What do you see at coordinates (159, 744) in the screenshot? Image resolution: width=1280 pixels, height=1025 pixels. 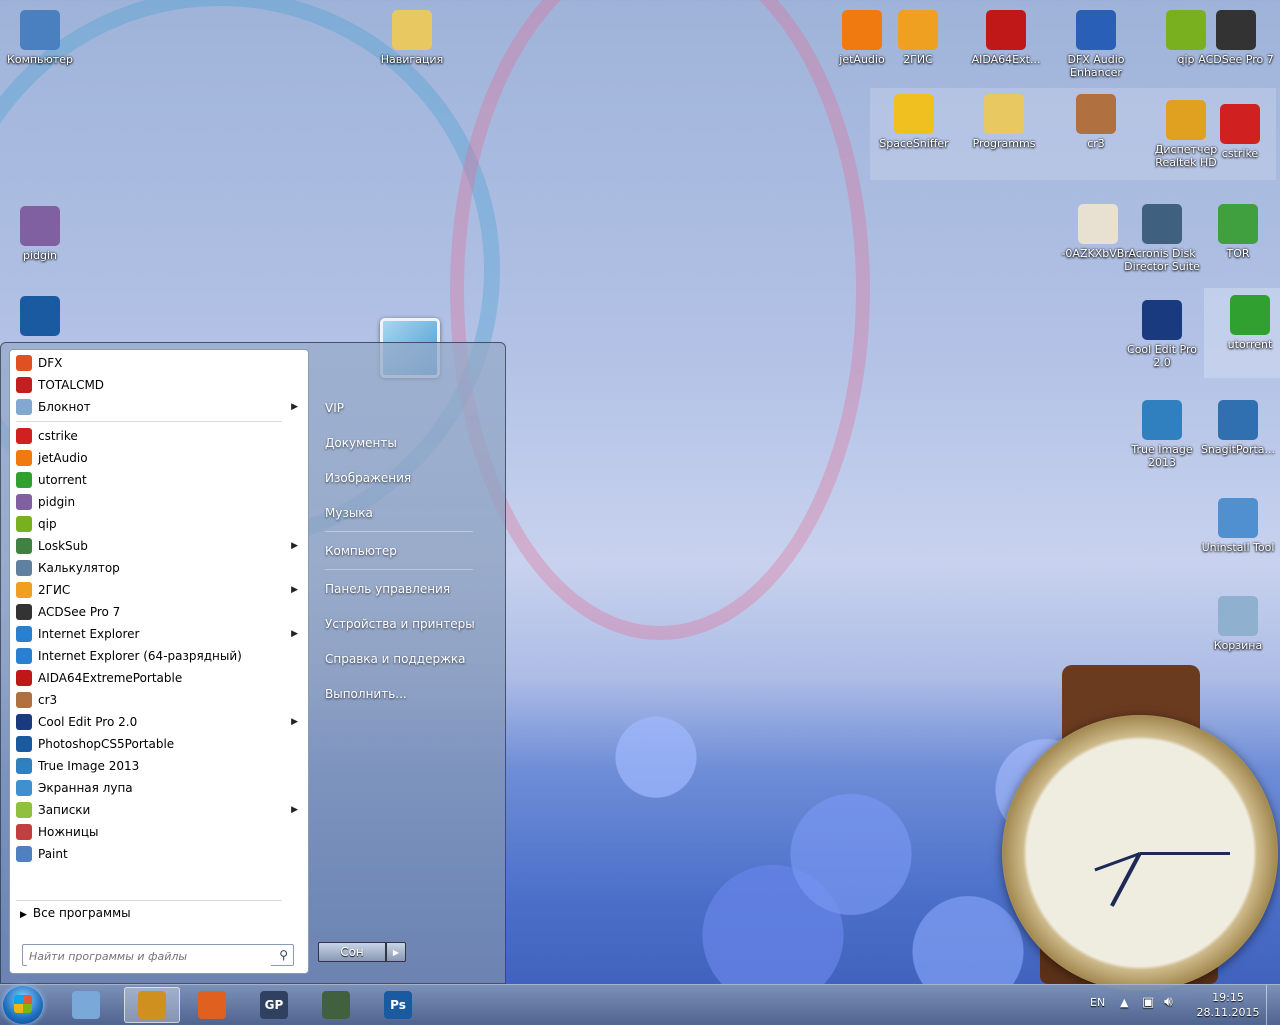 I see `program-item: PhotoshopCS5Portable` at bounding box center [159, 744].